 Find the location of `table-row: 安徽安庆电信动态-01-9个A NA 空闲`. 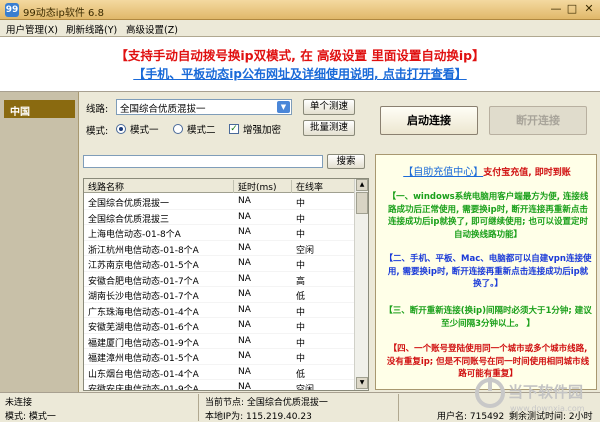

table-row: 安徽安庆电信动态-01-9个A NA 空闲 is located at coordinates (219, 385).